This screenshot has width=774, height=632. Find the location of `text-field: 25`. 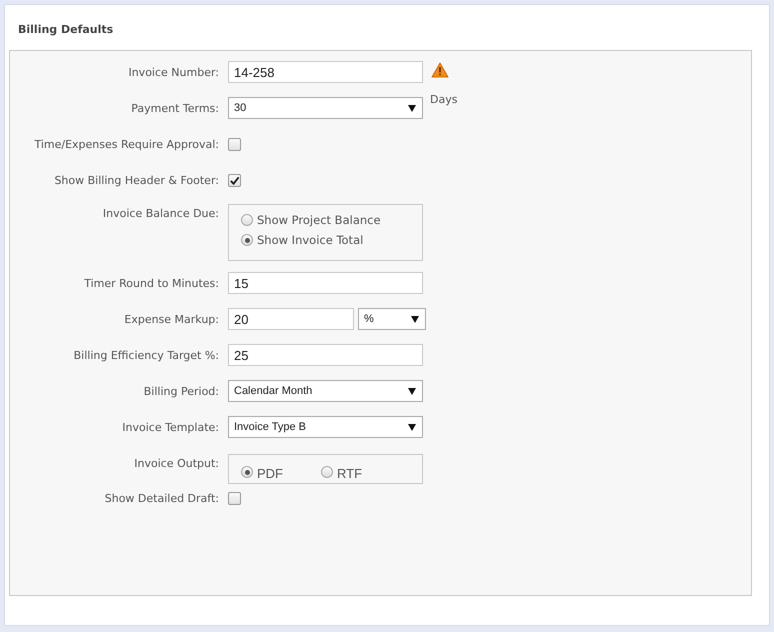

text-field: 25 is located at coordinates (325, 355).